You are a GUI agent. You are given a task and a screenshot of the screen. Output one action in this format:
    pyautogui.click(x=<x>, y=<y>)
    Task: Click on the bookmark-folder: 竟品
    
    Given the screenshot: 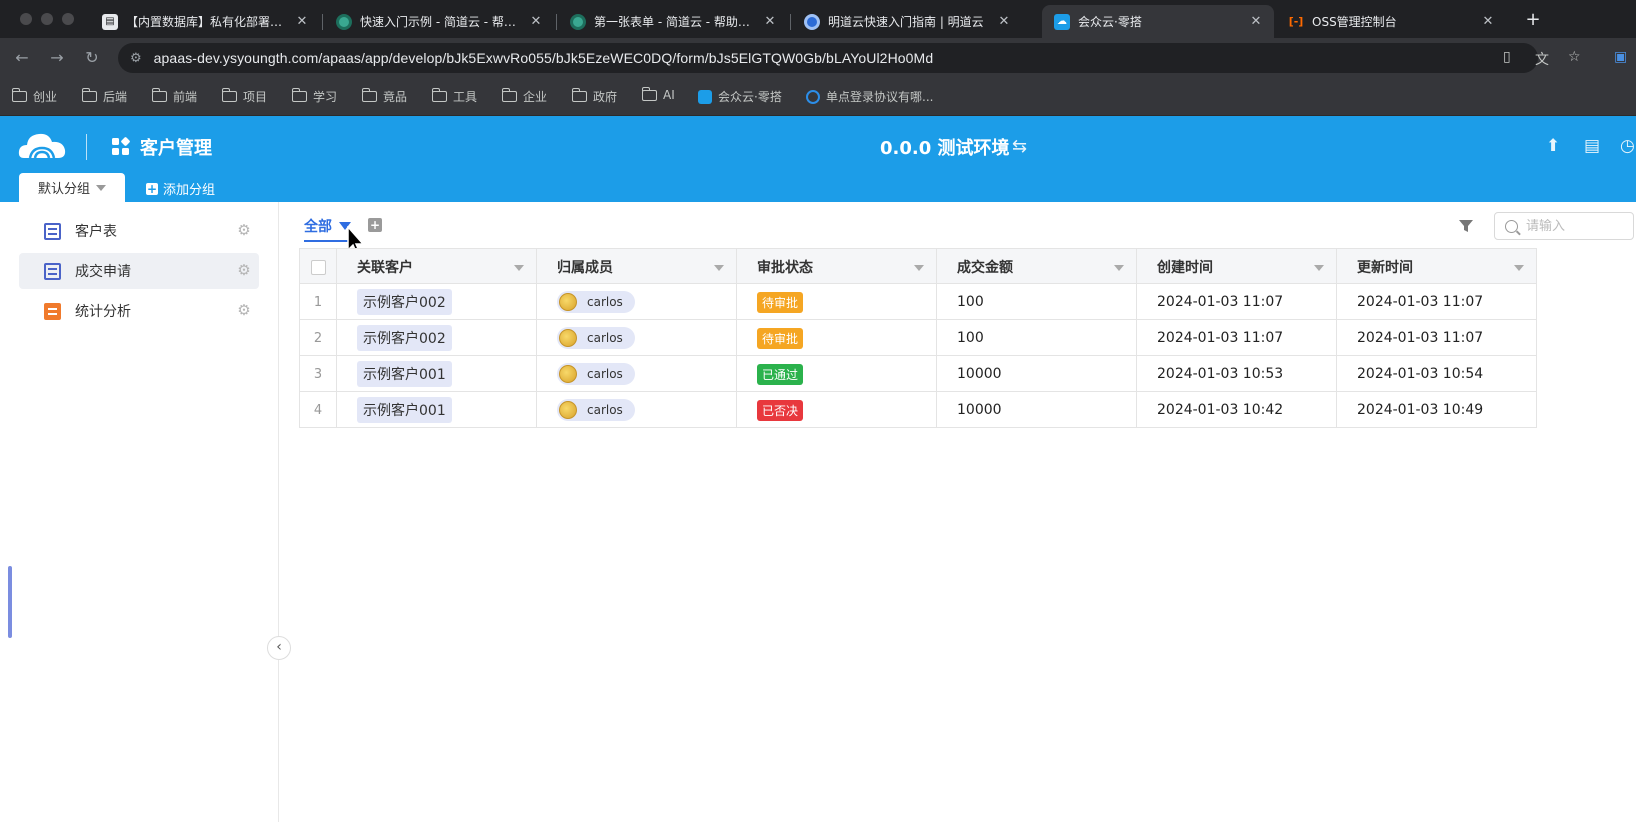 What is the action you would take?
    pyautogui.click(x=384, y=96)
    